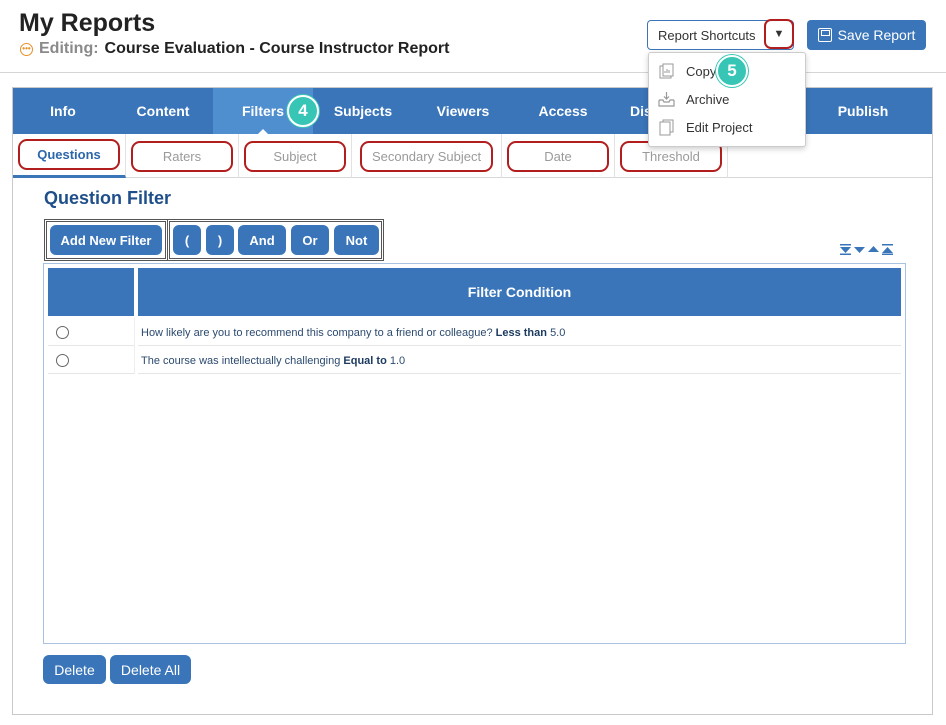 This screenshot has width=946, height=725. I want to click on move-up-icon, so click(873, 249).